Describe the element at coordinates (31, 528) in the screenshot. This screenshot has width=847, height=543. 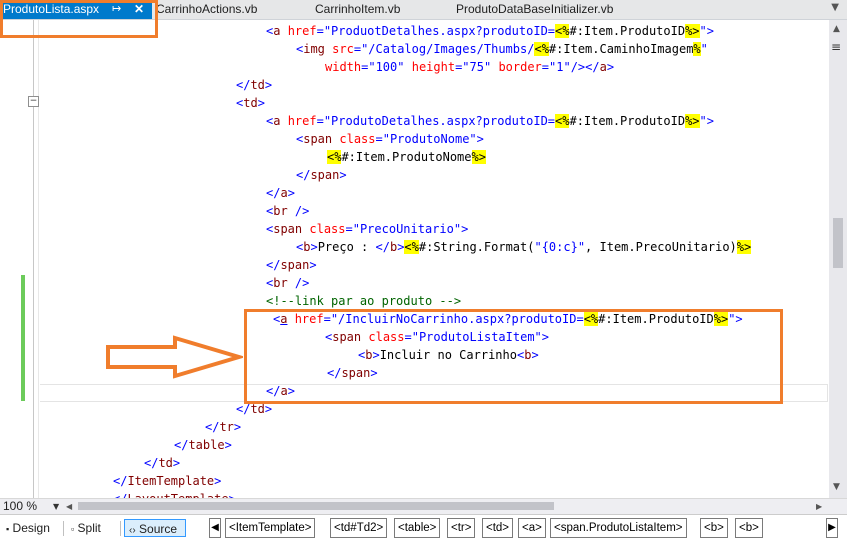
I see `design-label: Design` at that location.